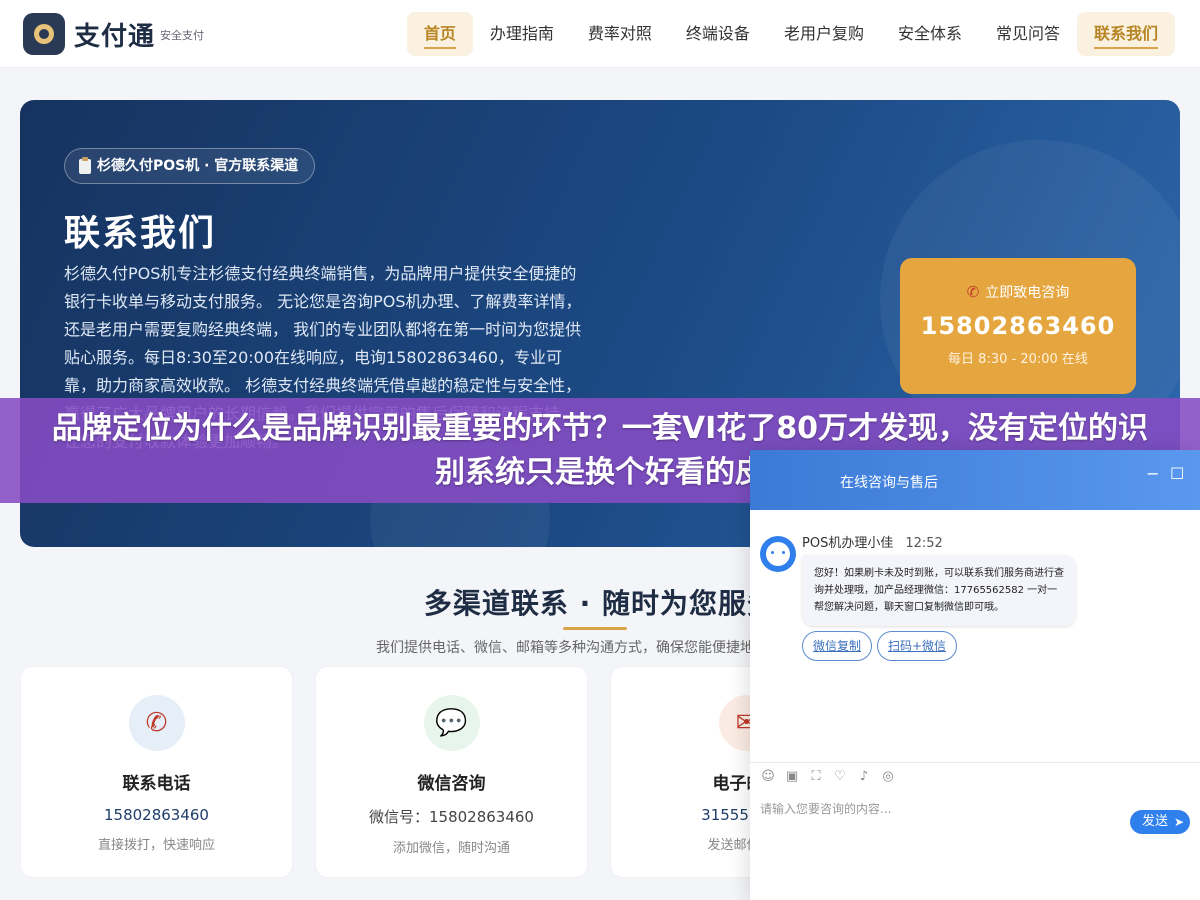 The height and width of the screenshot is (900, 1200). I want to click on send-button: 发送 ➤, so click(1160, 822).